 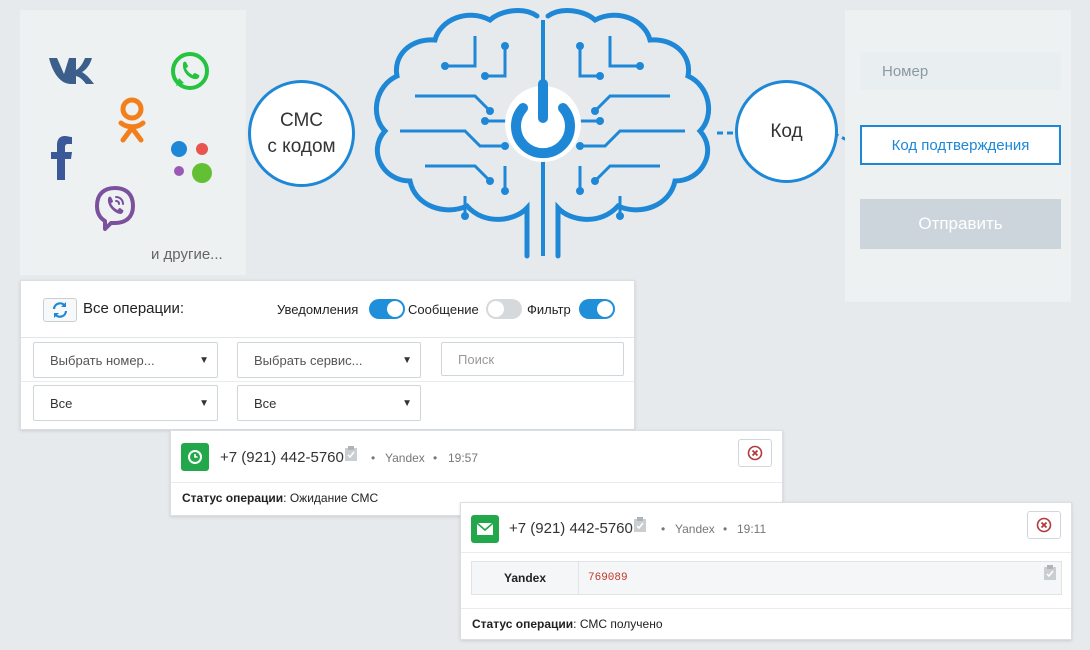 I want to click on phone-number-input: Номер, so click(x=960, y=71).